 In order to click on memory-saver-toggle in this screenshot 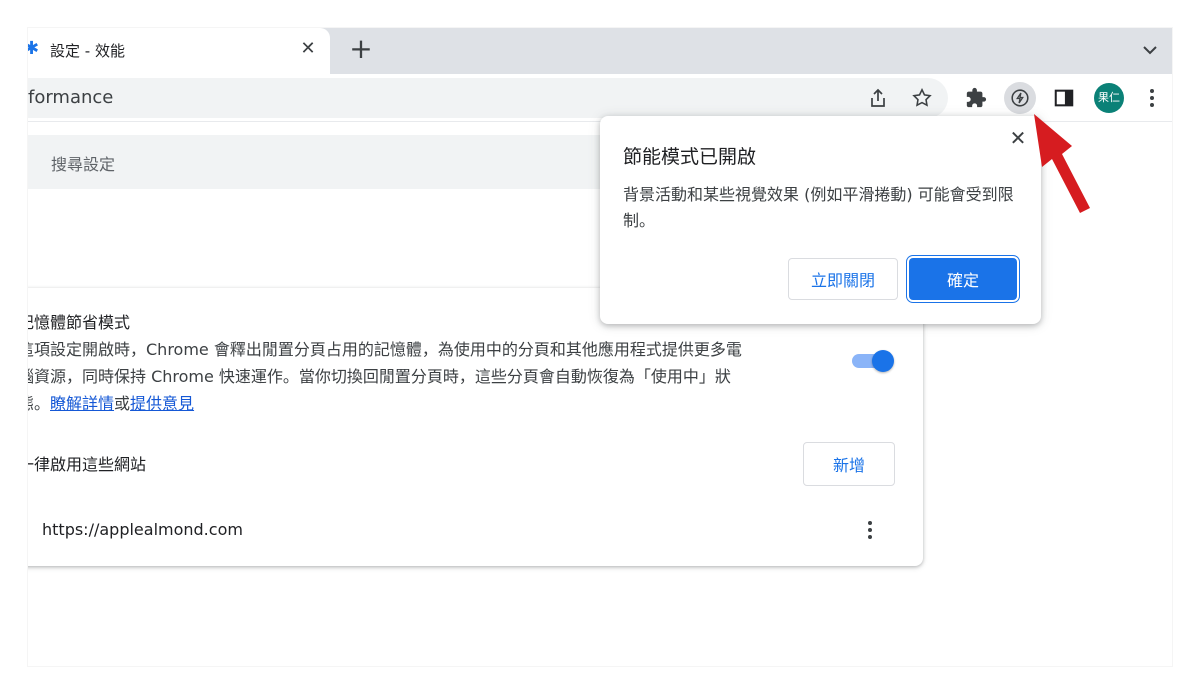, I will do `click(873, 361)`.